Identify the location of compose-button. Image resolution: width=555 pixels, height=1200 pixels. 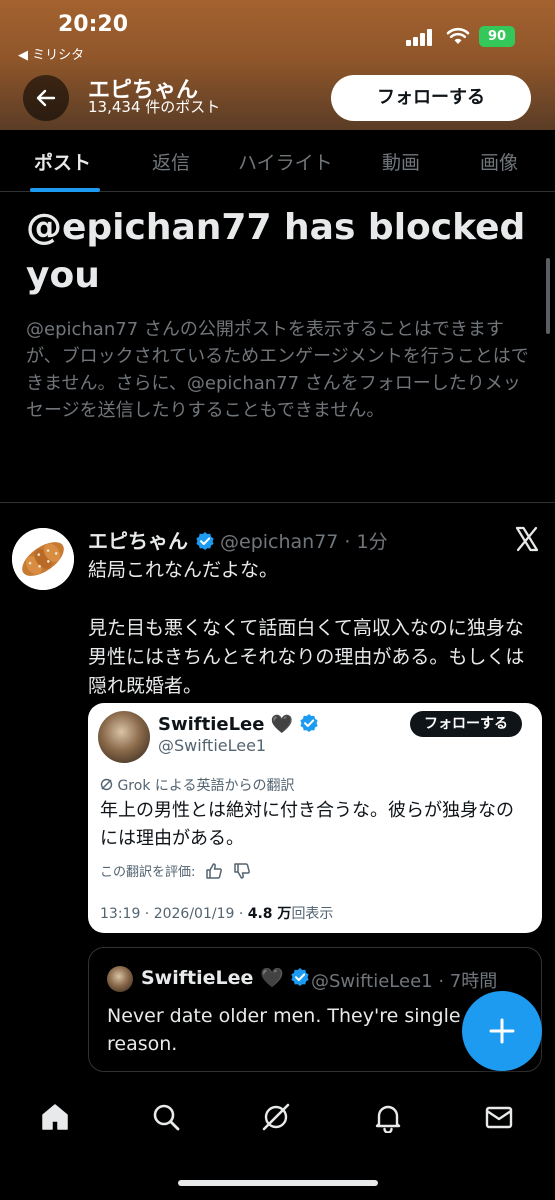
(502, 1031).